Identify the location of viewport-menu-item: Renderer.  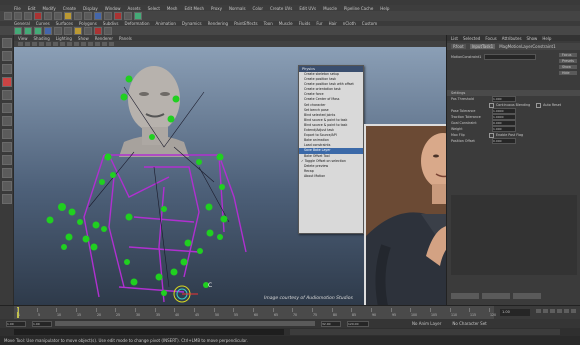
(104, 38).